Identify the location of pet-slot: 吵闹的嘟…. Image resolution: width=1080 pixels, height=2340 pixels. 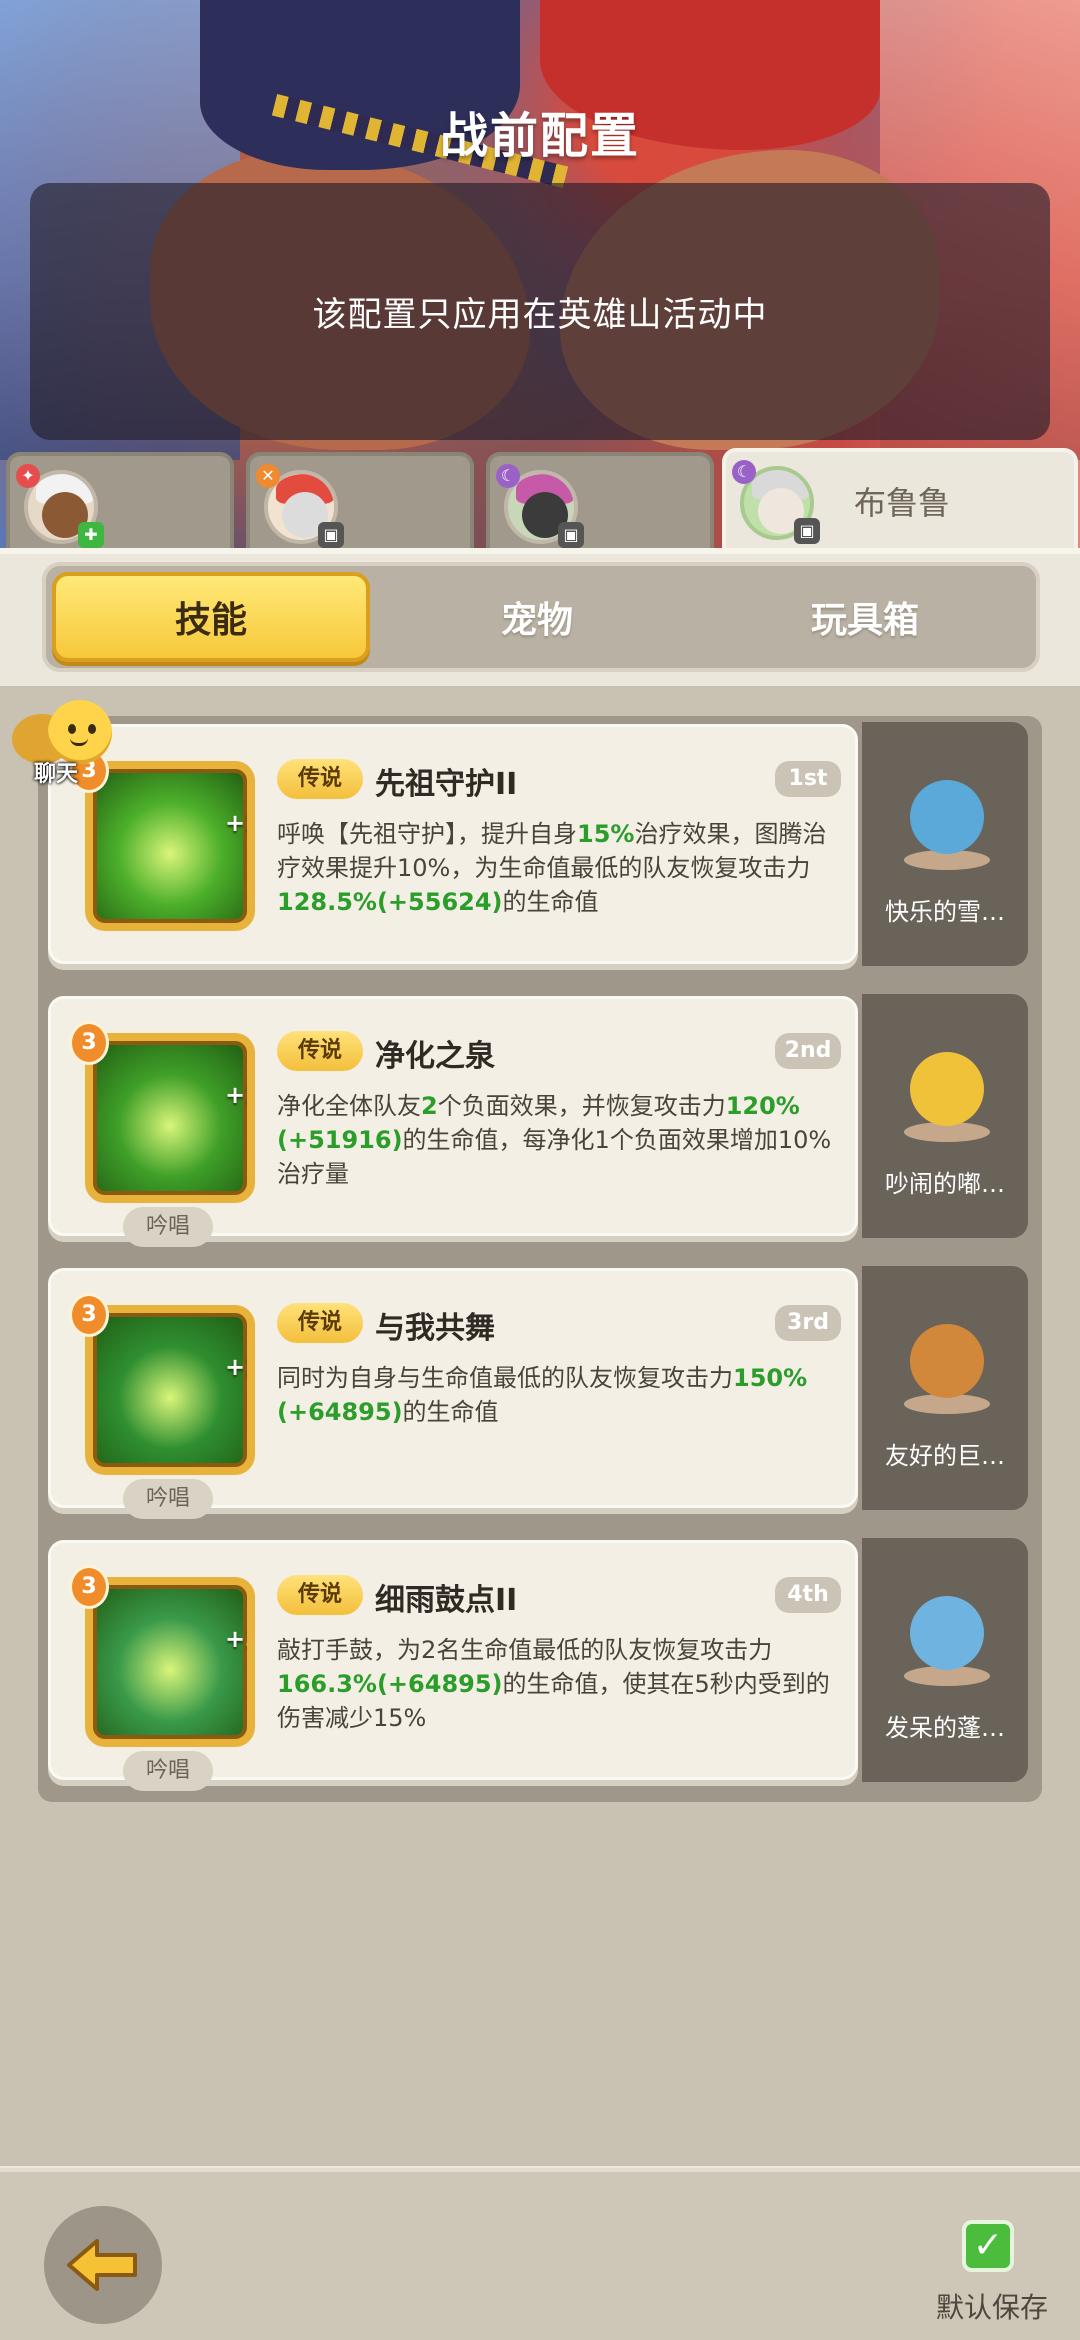
(945, 1116).